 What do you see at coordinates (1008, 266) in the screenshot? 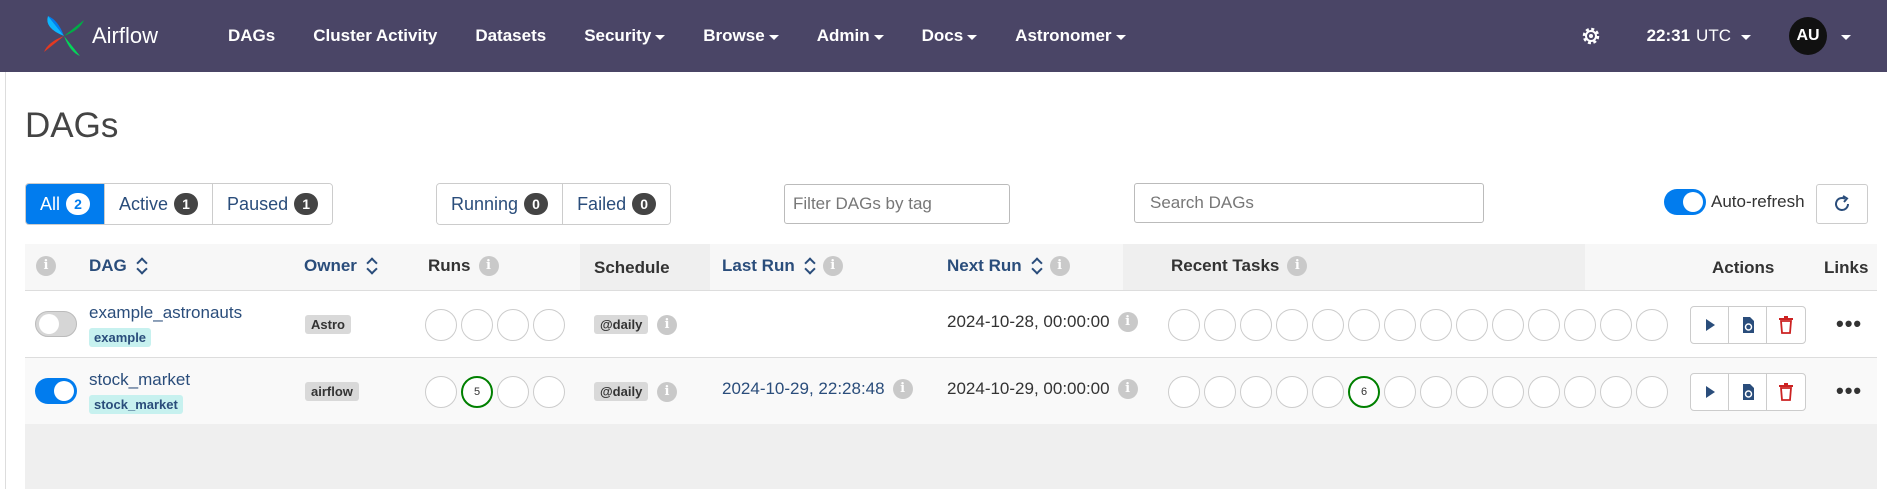
I see `sort-next-run-header: Next Run i` at bounding box center [1008, 266].